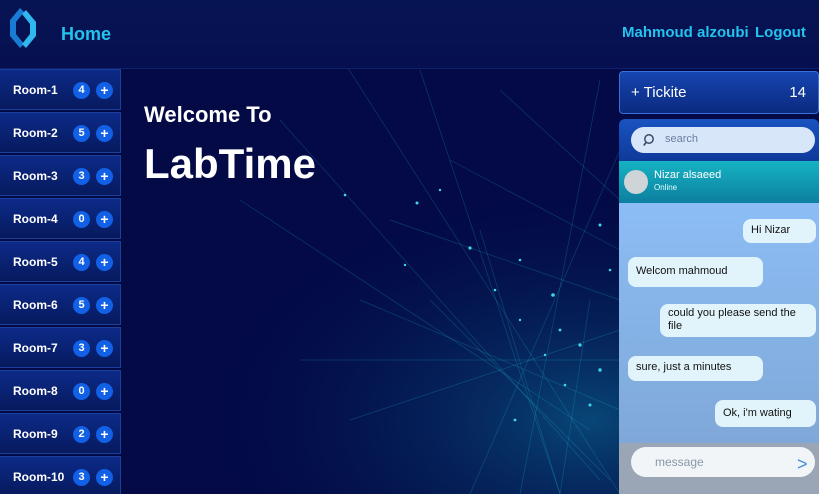 Image resolution: width=819 pixels, height=494 pixels. What do you see at coordinates (35, 305) in the screenshot?
I see `room-label: Room-6` at bounding box center [35, 305].